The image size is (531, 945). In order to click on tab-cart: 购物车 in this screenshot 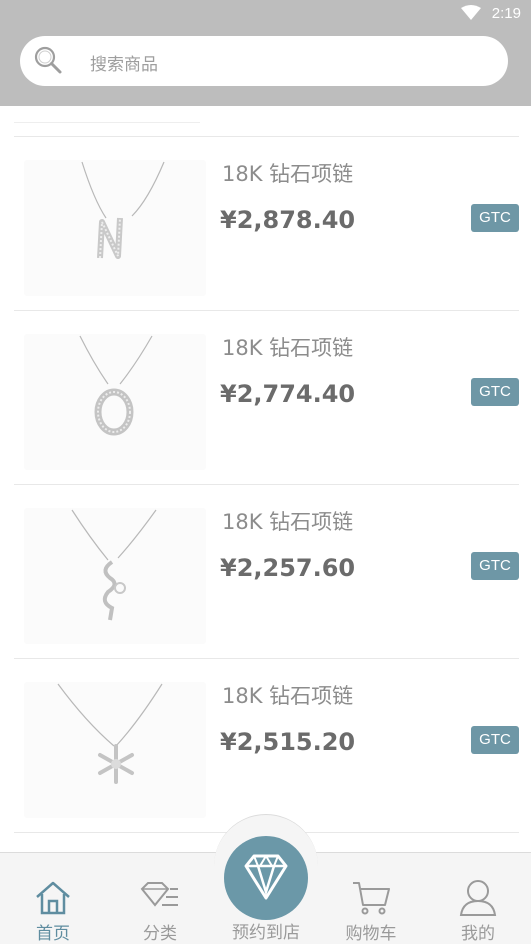, I will do `click(371, 899)`.